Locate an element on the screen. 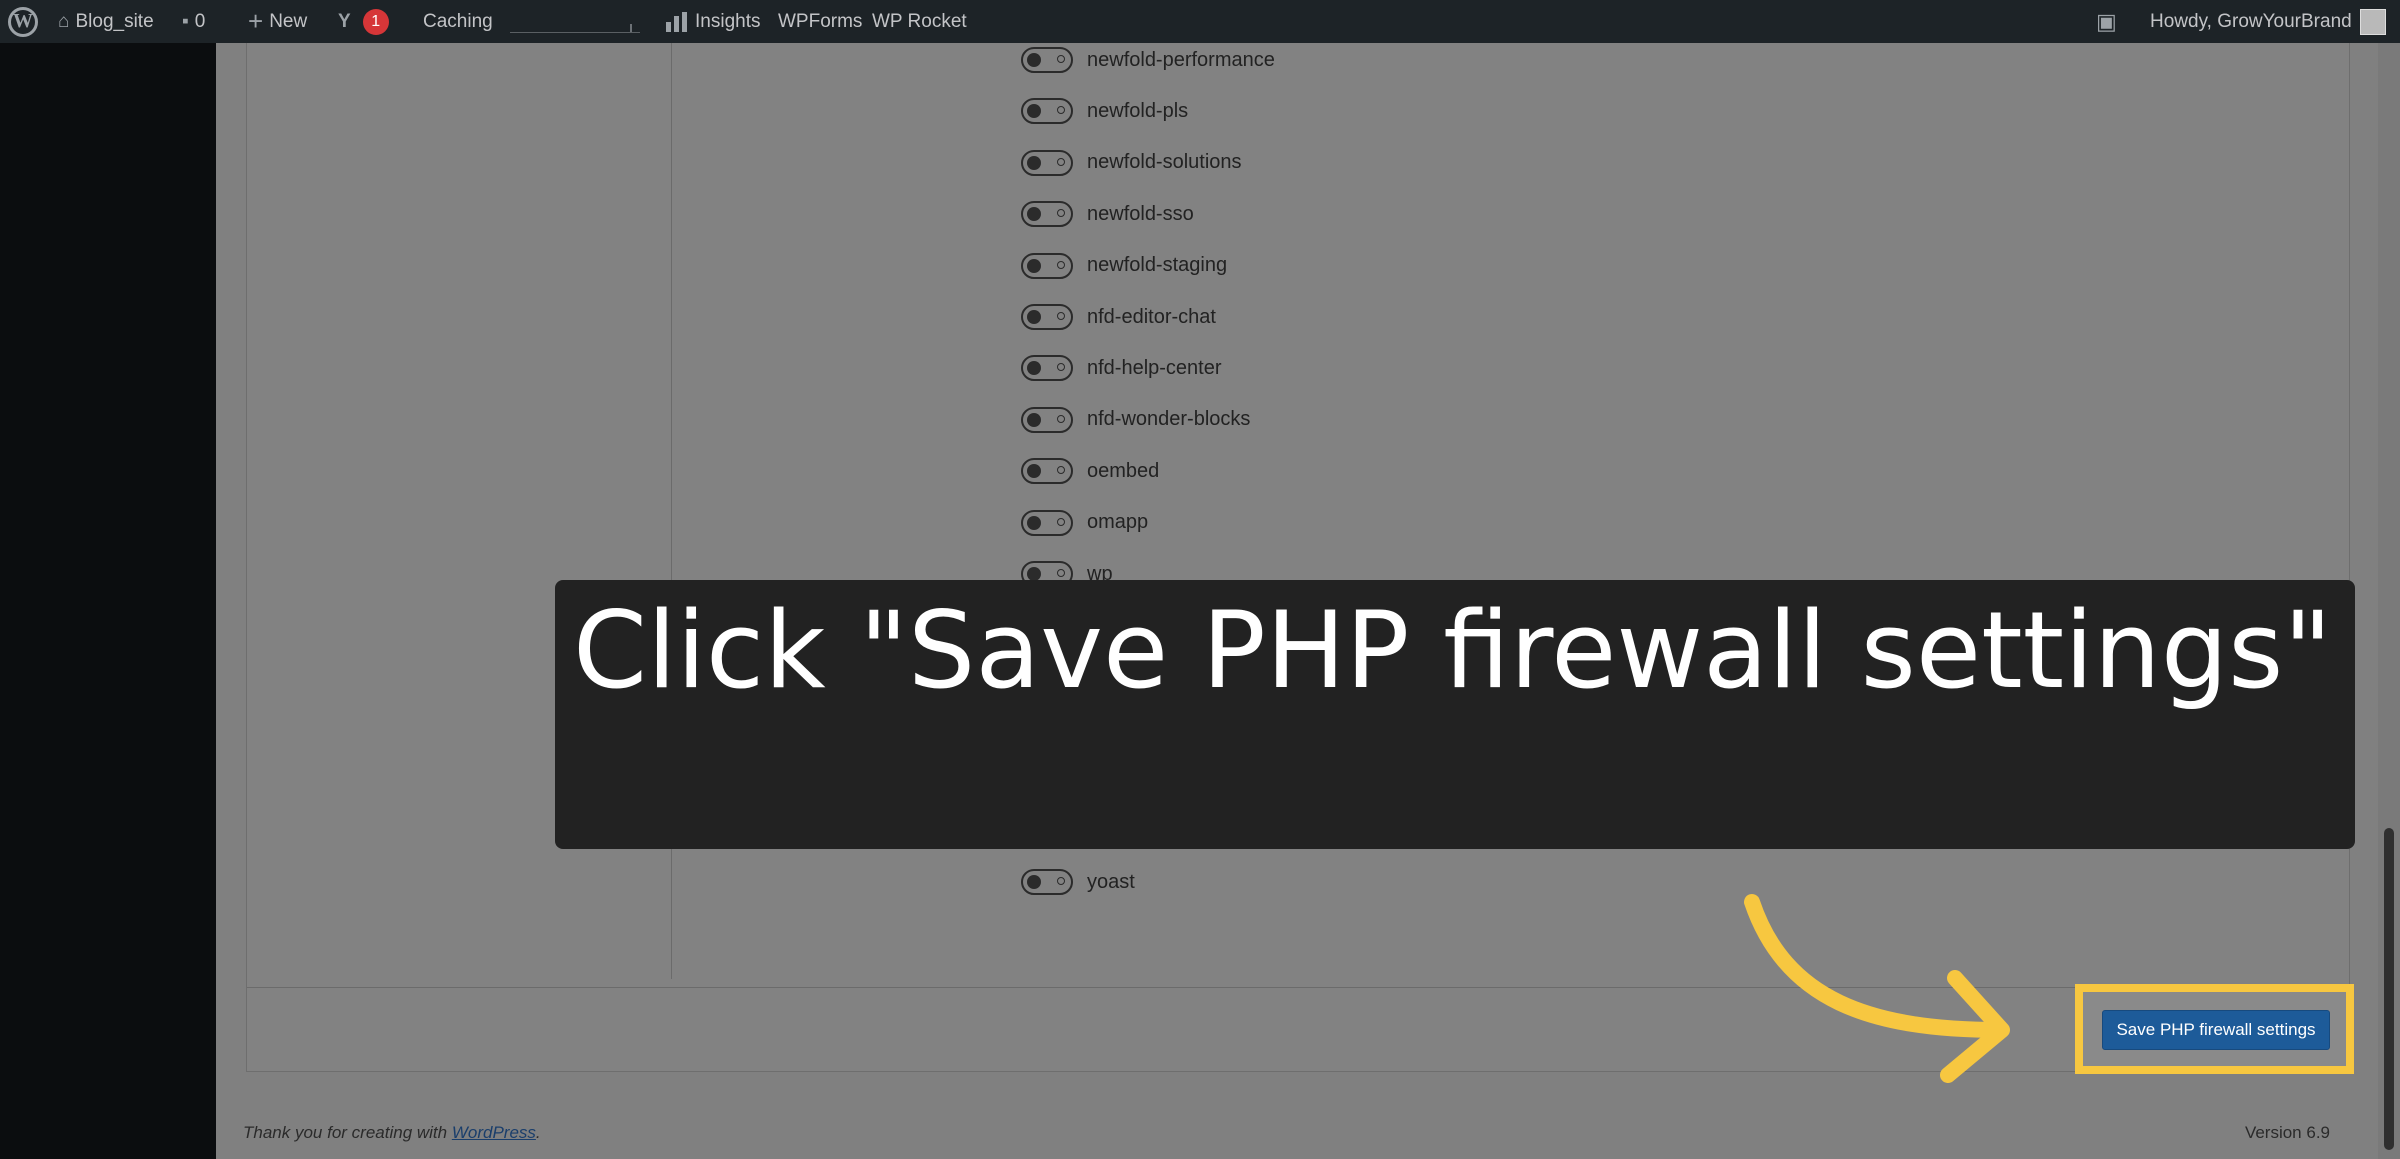 This screenshot has width=2400, height=1159. toggle-row: nfd-wonder-blocks is located at coordinates (1135, 420).